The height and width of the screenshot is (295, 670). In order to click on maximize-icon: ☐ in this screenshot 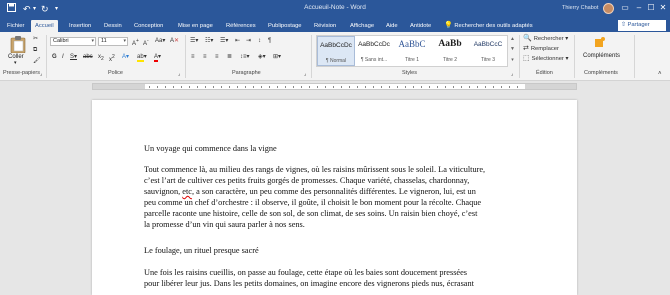, I will do `click(651, 8)`.